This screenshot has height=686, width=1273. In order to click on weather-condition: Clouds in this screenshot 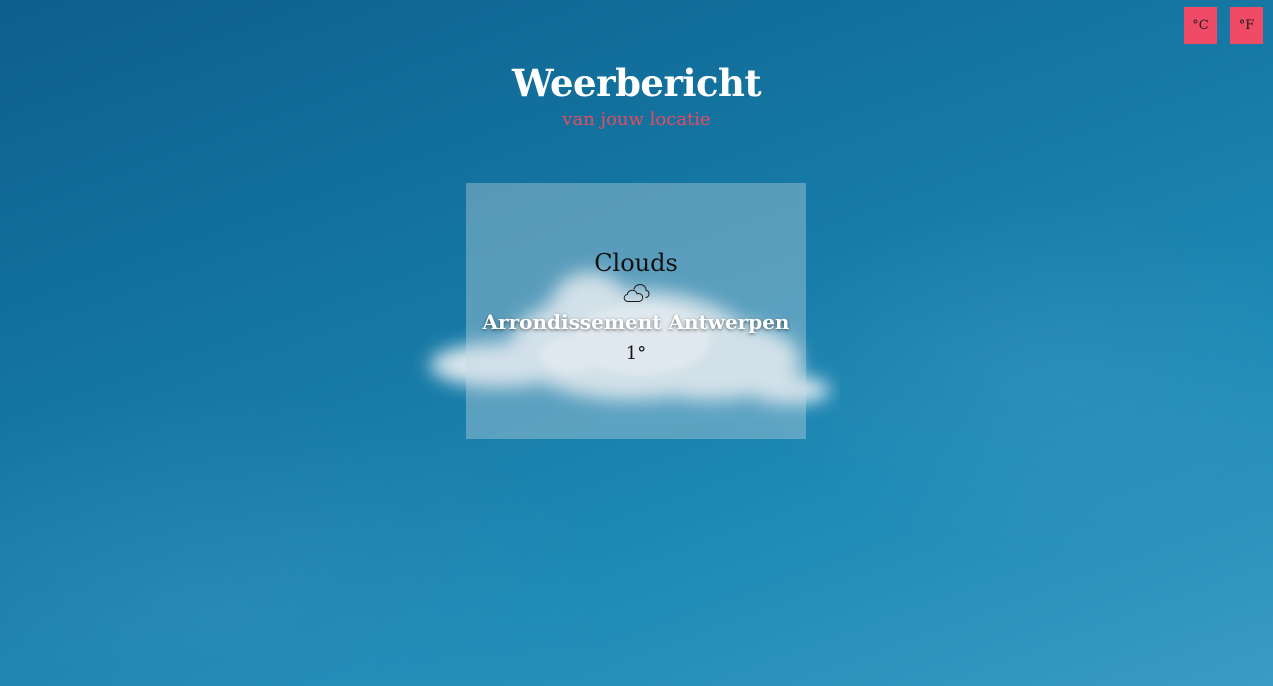, I will do `click(636, 263)`.